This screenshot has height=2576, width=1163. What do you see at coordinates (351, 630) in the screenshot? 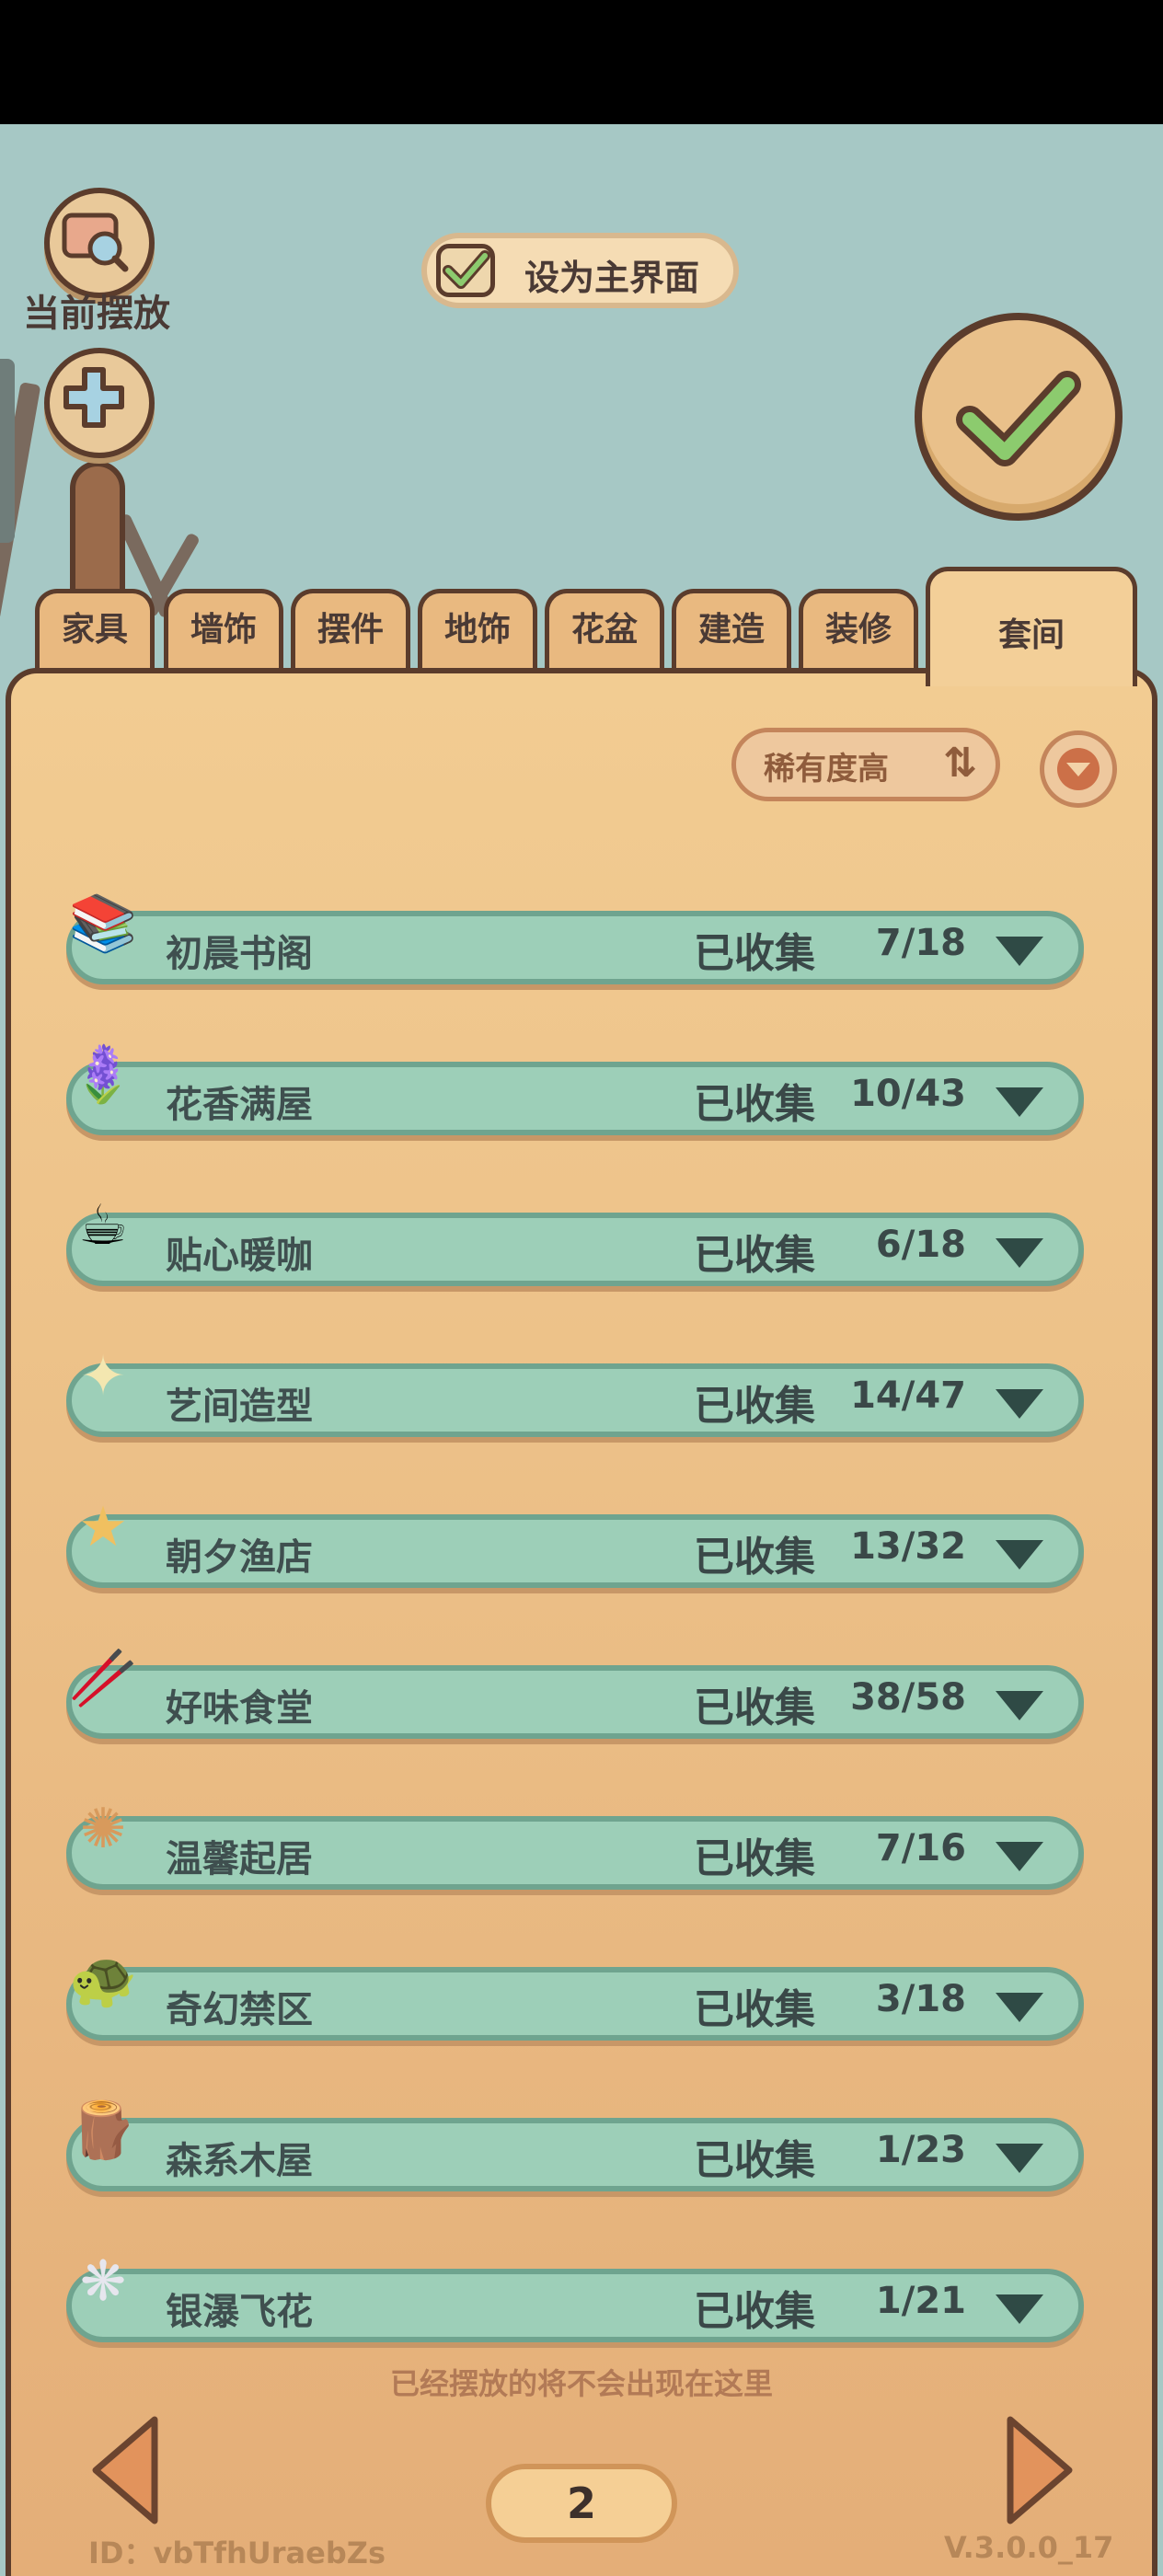
I see `tab-ornaments: 摆件` at bounding box center [351, 630].